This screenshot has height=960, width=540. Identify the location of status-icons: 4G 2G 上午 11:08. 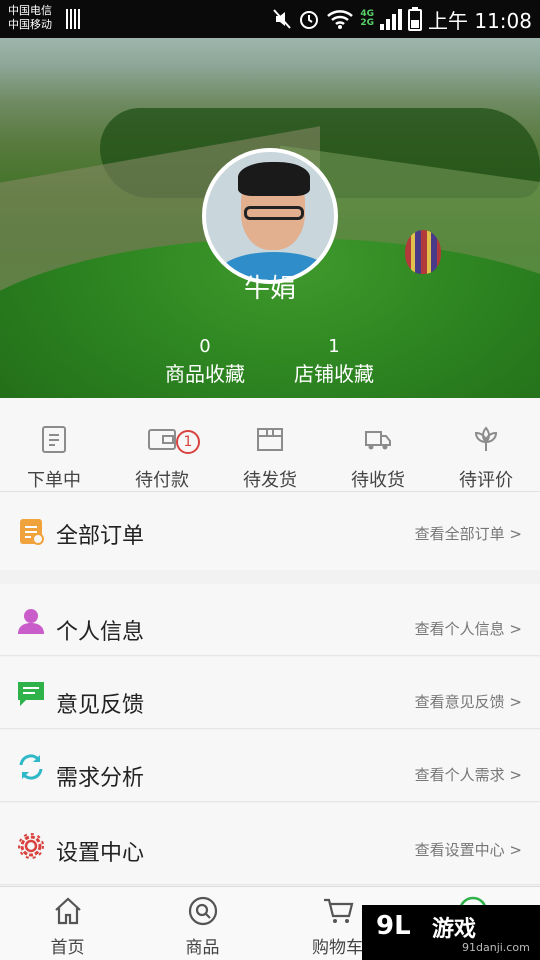
(402, 19).